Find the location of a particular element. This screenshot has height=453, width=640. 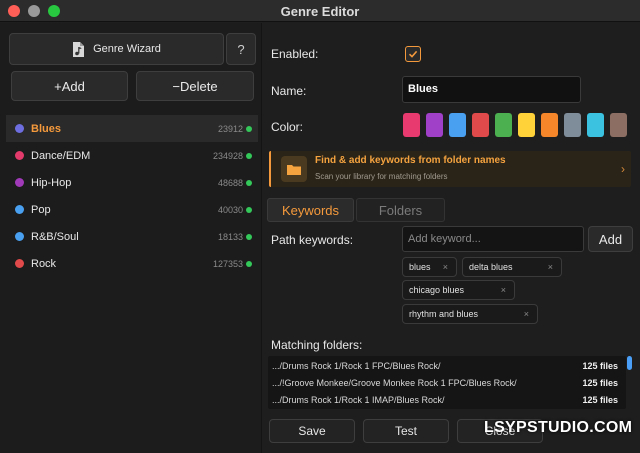

keyword-tag: delta blues × is located at coordinates (512, 267).